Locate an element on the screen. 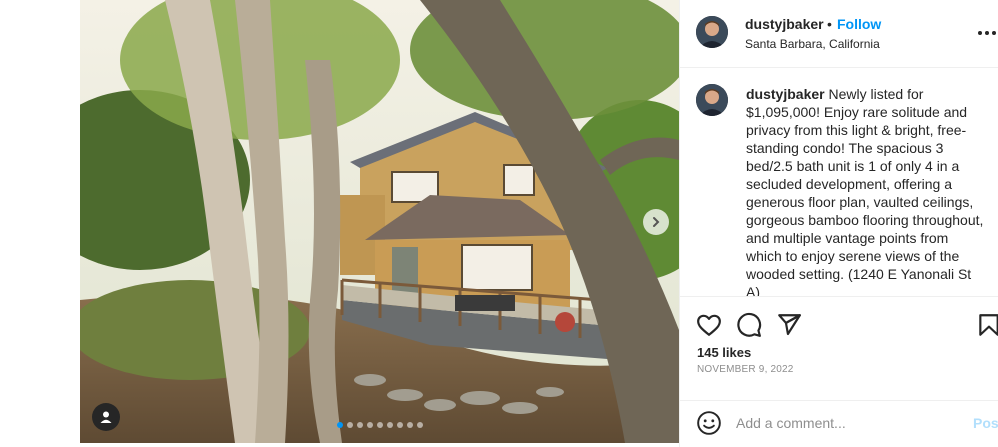 The height and width of the screenshot is (447, 998). follow-button: Follow is located at coordinates (859, 24).